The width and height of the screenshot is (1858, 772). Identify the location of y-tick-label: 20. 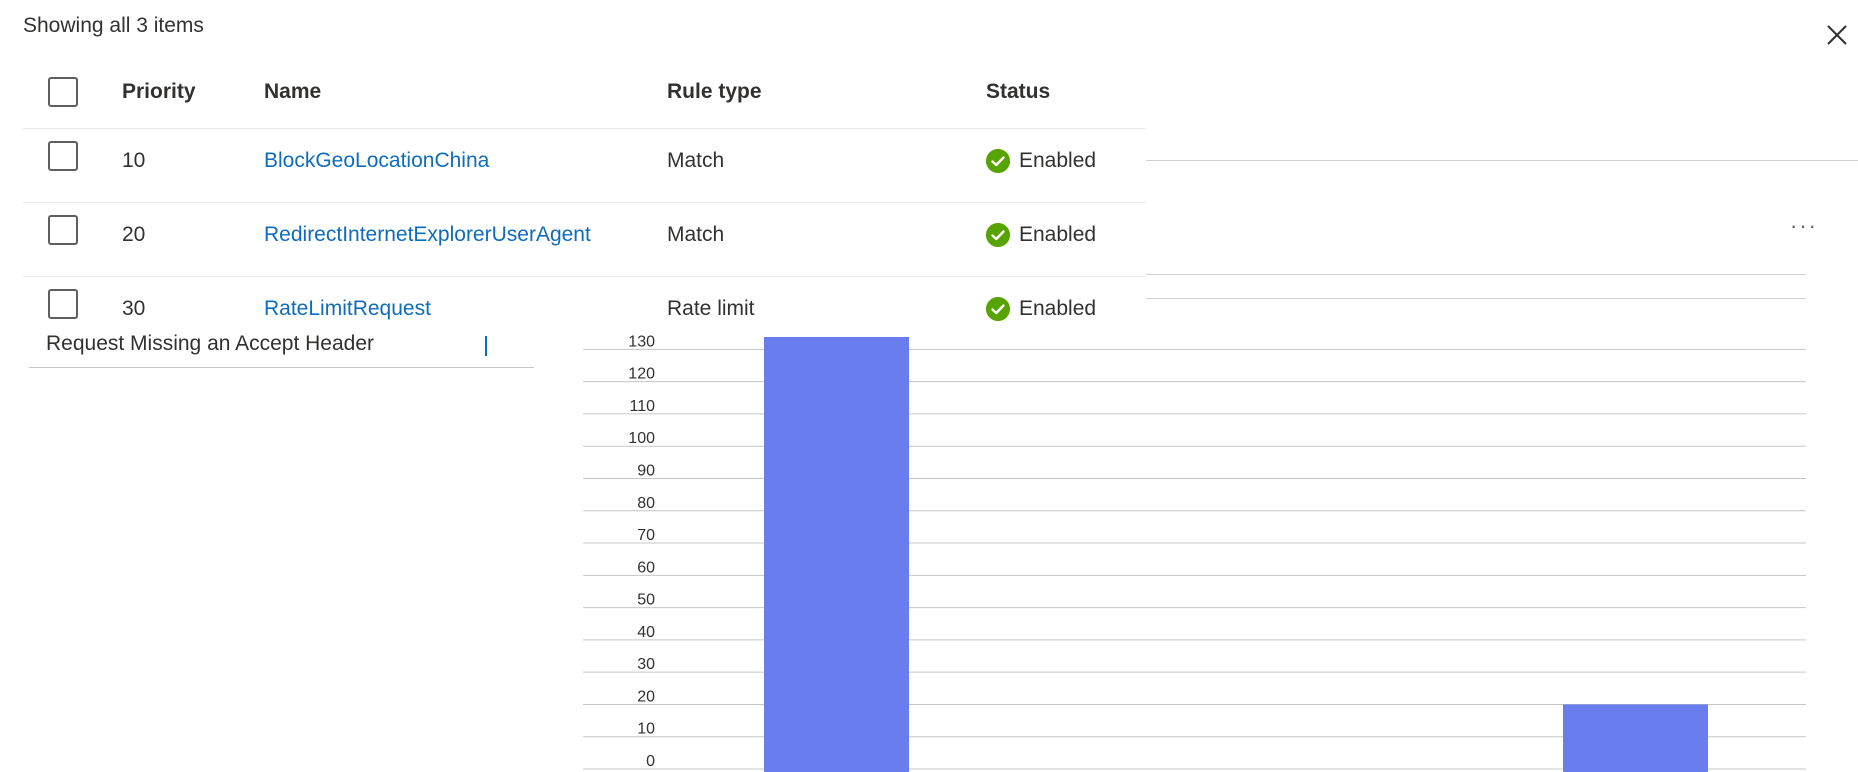
(646, 696).